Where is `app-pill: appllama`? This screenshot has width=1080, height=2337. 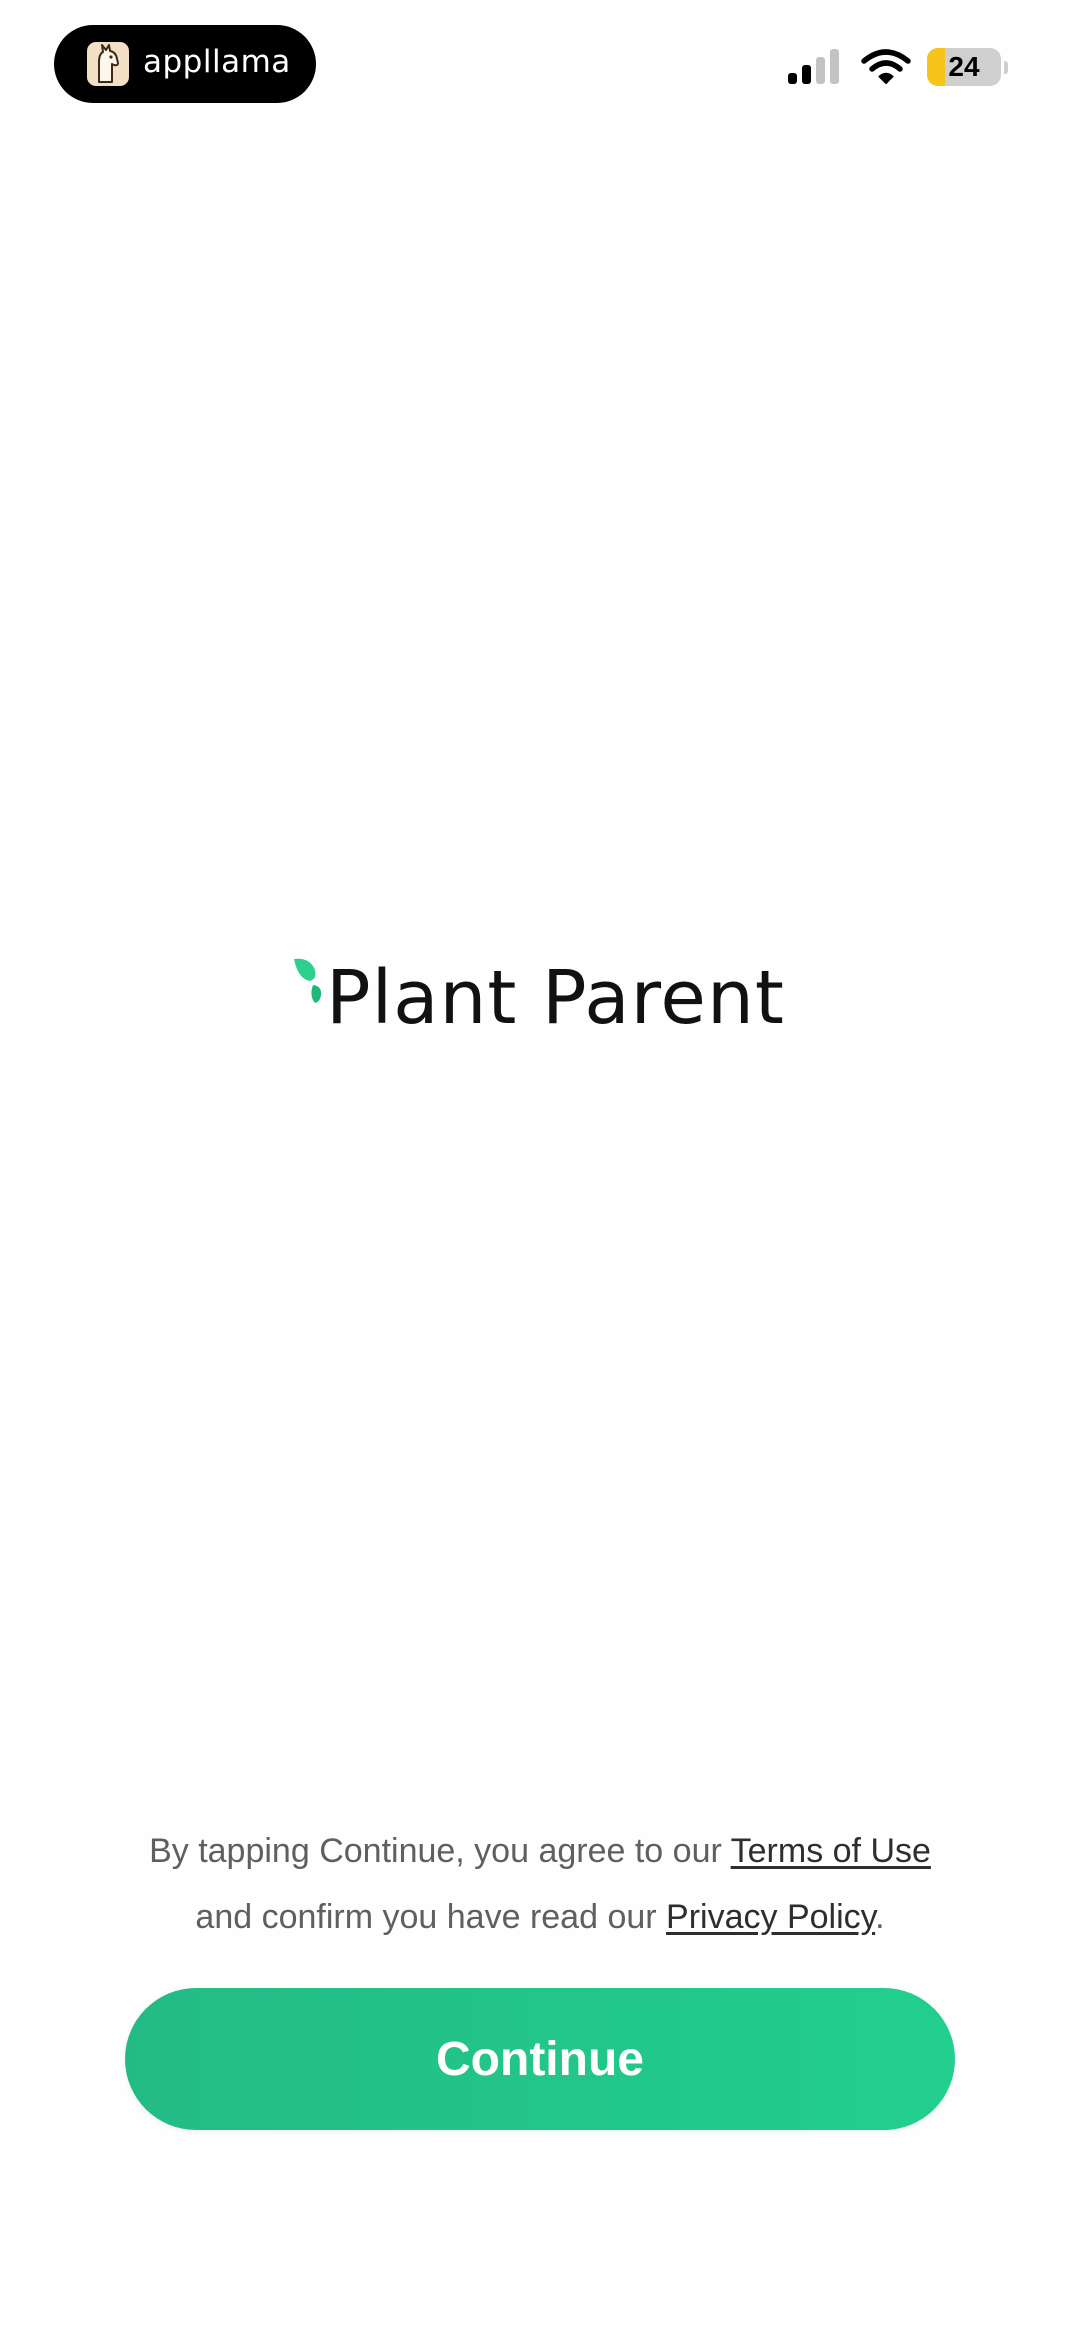 app-pill: appllama is located at coordinates (185, 64).